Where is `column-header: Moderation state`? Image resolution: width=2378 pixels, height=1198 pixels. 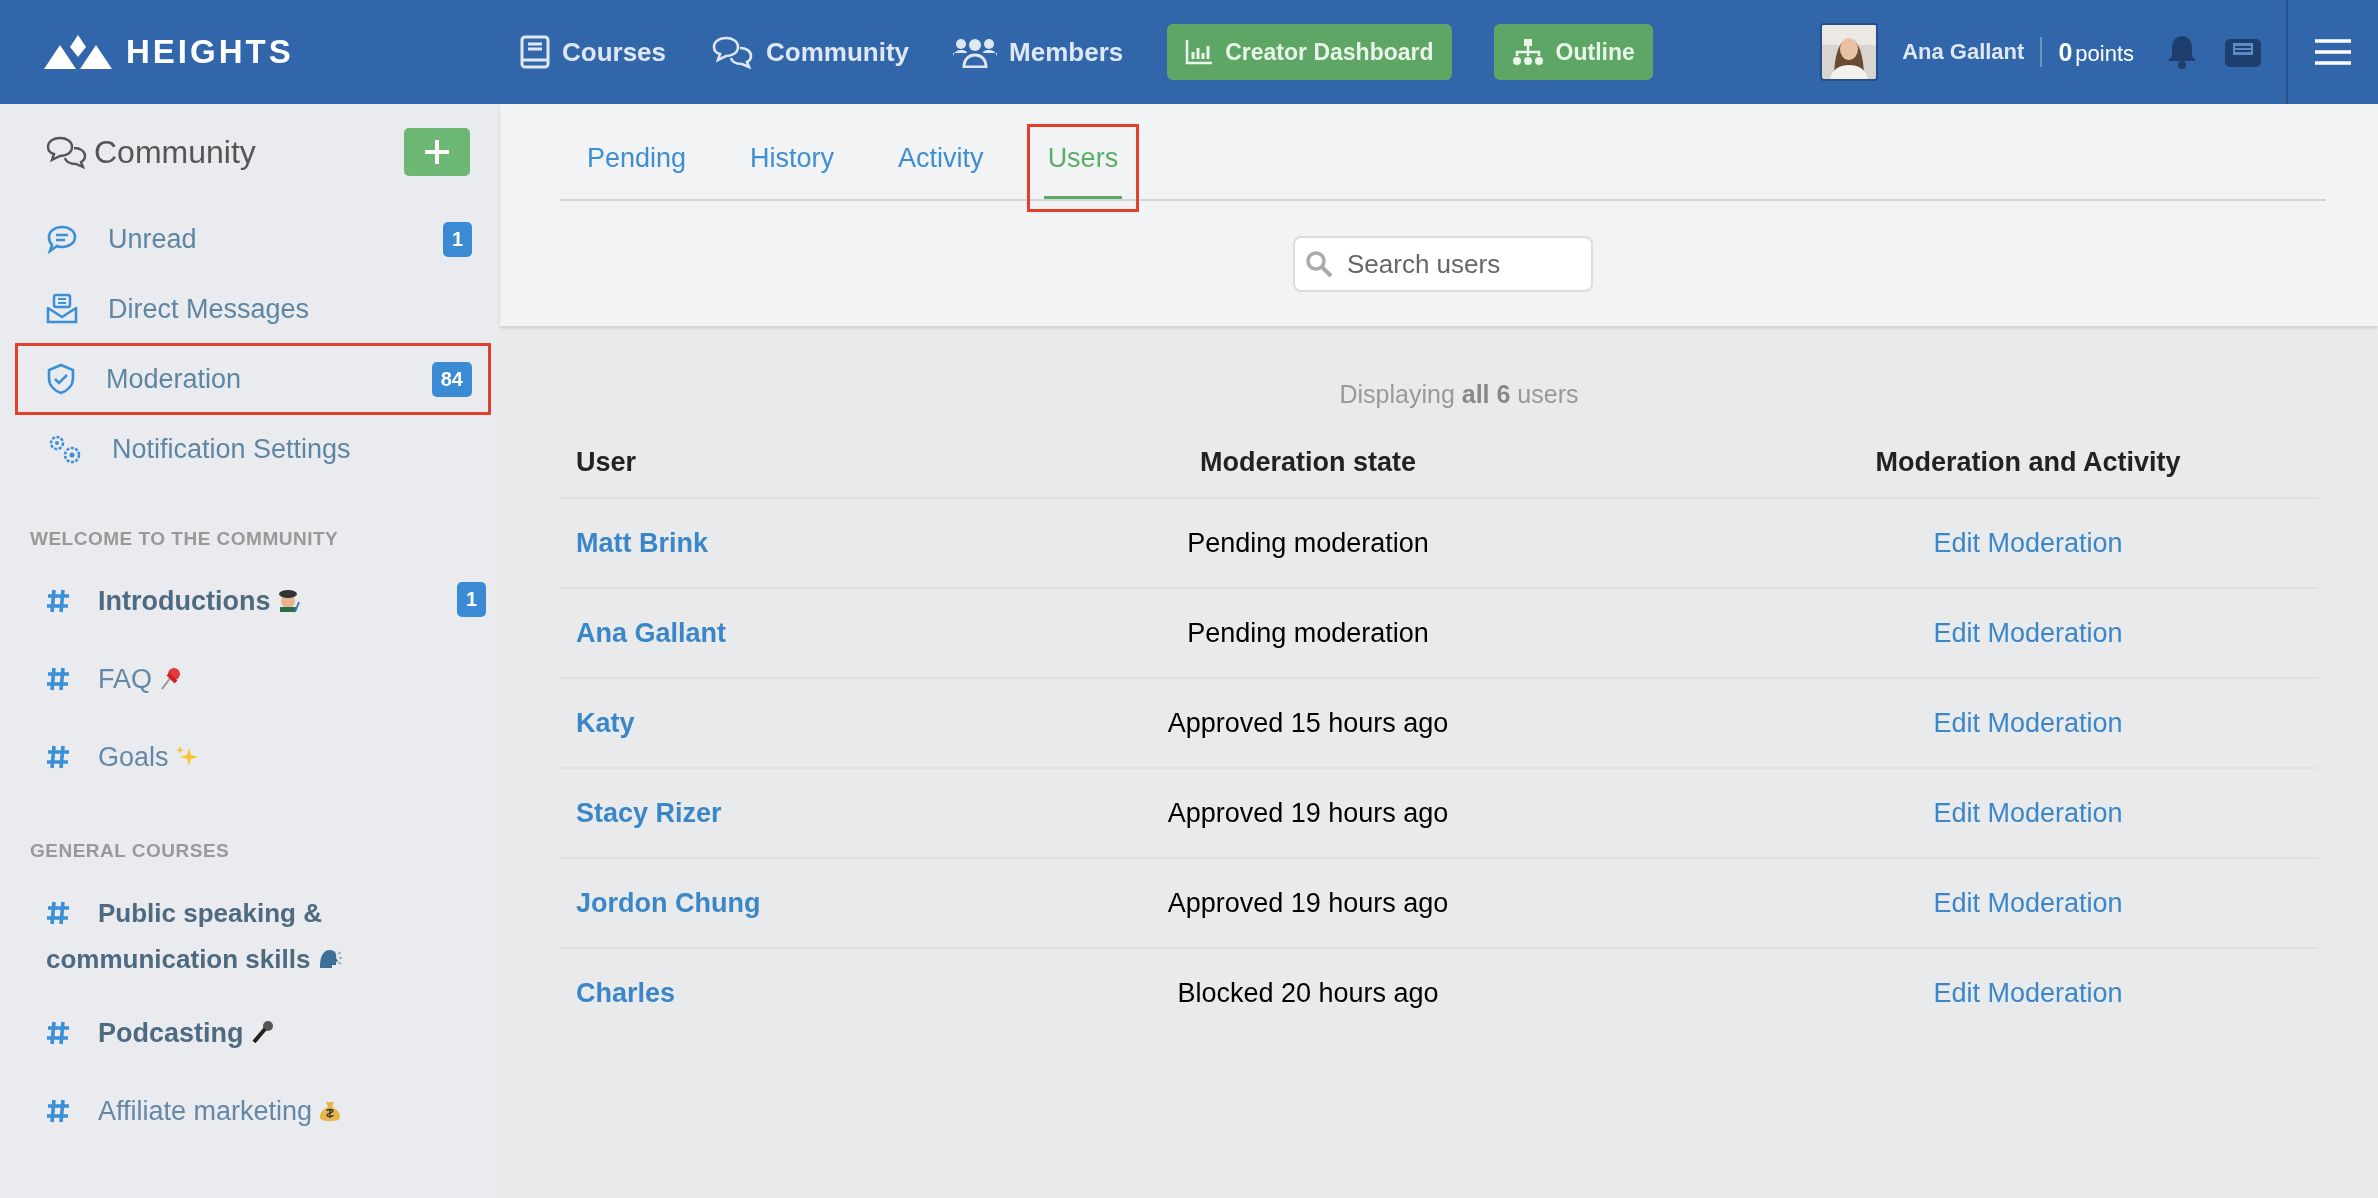 column-header: Moderation state is located at coordinates (1308, 461).